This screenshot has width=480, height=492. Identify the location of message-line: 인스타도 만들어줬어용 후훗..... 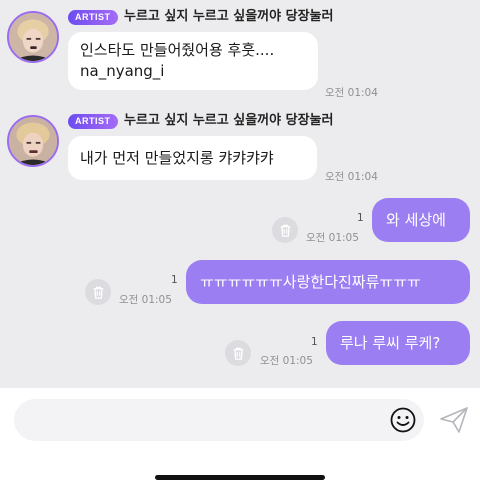
(177, 50).